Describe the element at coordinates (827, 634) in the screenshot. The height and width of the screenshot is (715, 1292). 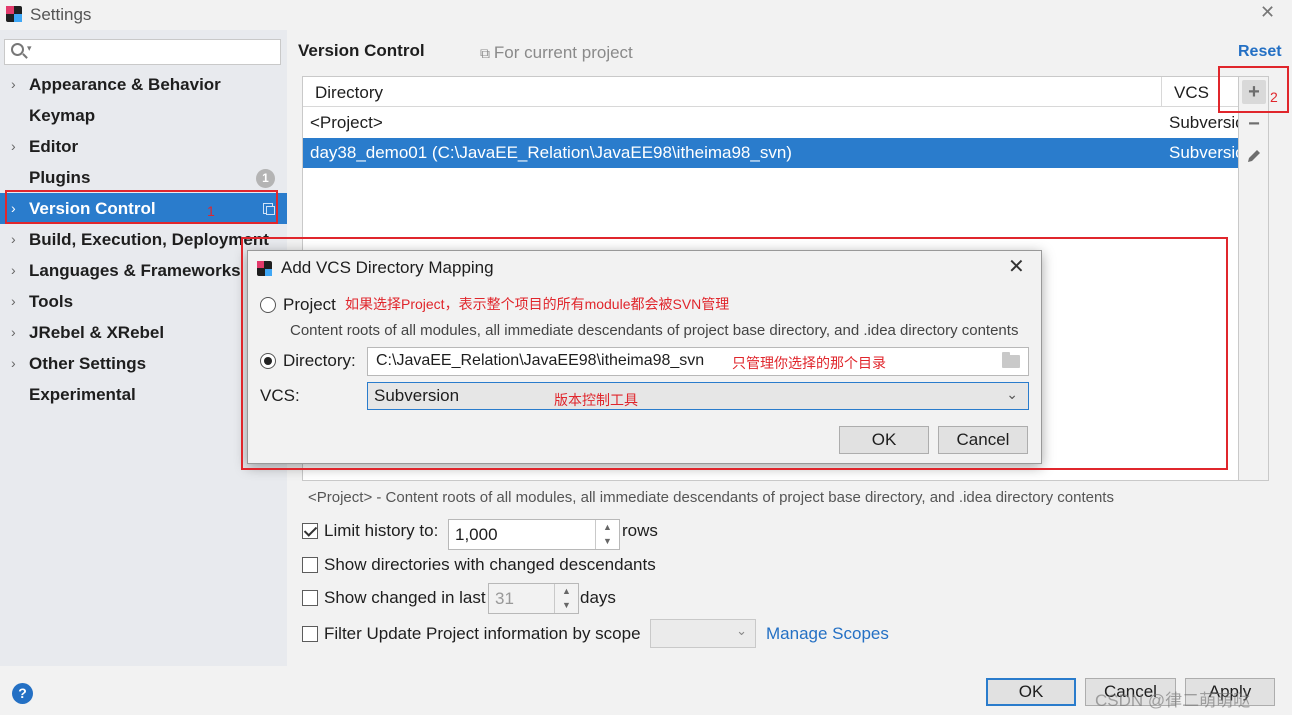
I see `manage-scopes-link: Manage Scopes` at that location.